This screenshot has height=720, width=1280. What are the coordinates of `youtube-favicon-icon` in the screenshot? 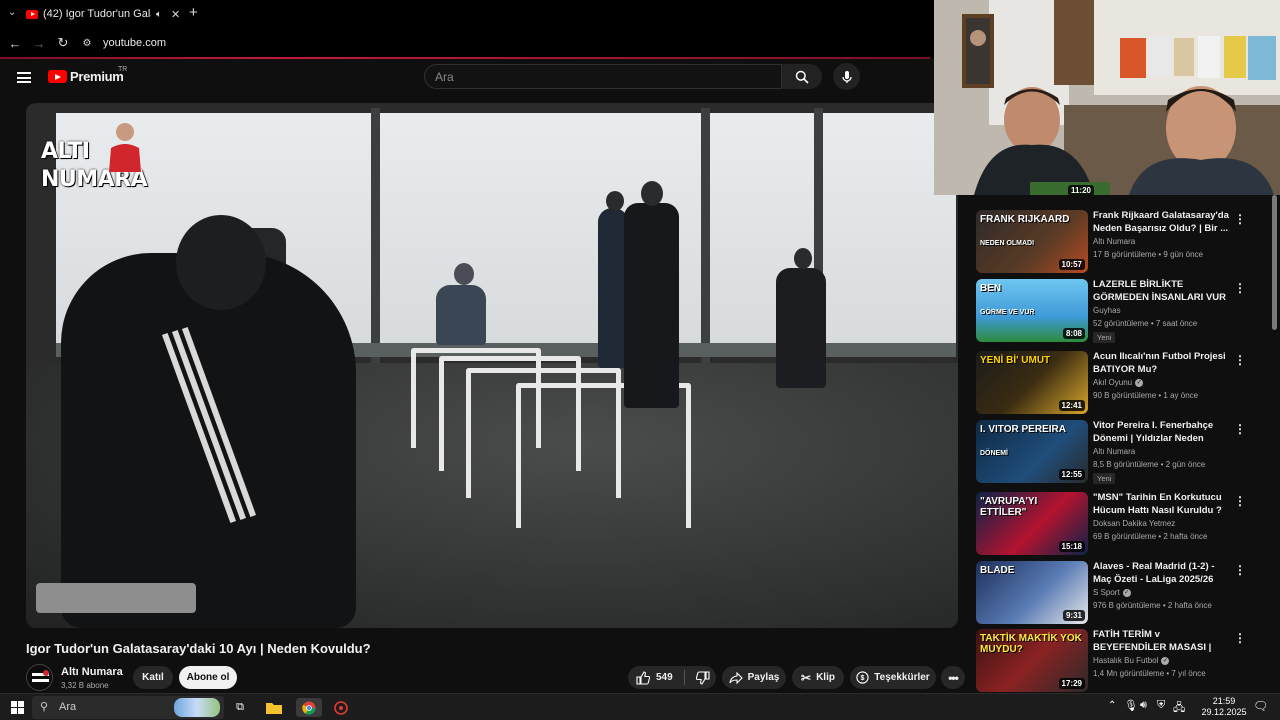 It's located at (32, 14).